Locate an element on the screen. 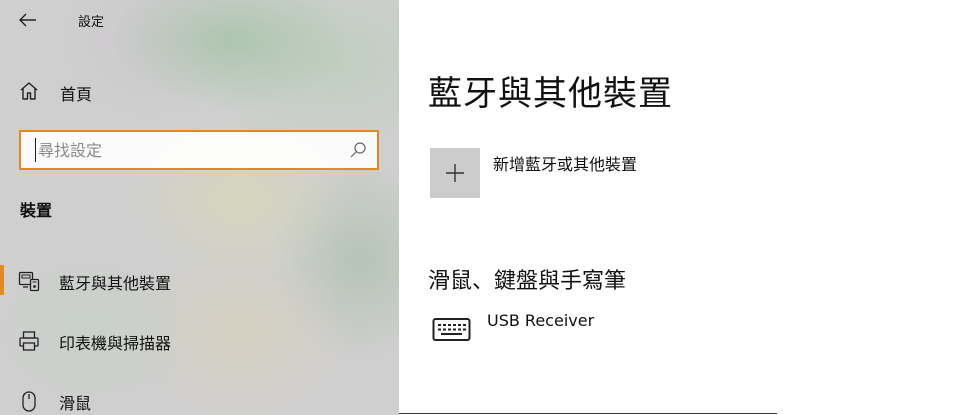 The image size is (959, 415). sidebar-item-bluetooth: 藍牙與其他裝置 is located at coordinates (199, 280).